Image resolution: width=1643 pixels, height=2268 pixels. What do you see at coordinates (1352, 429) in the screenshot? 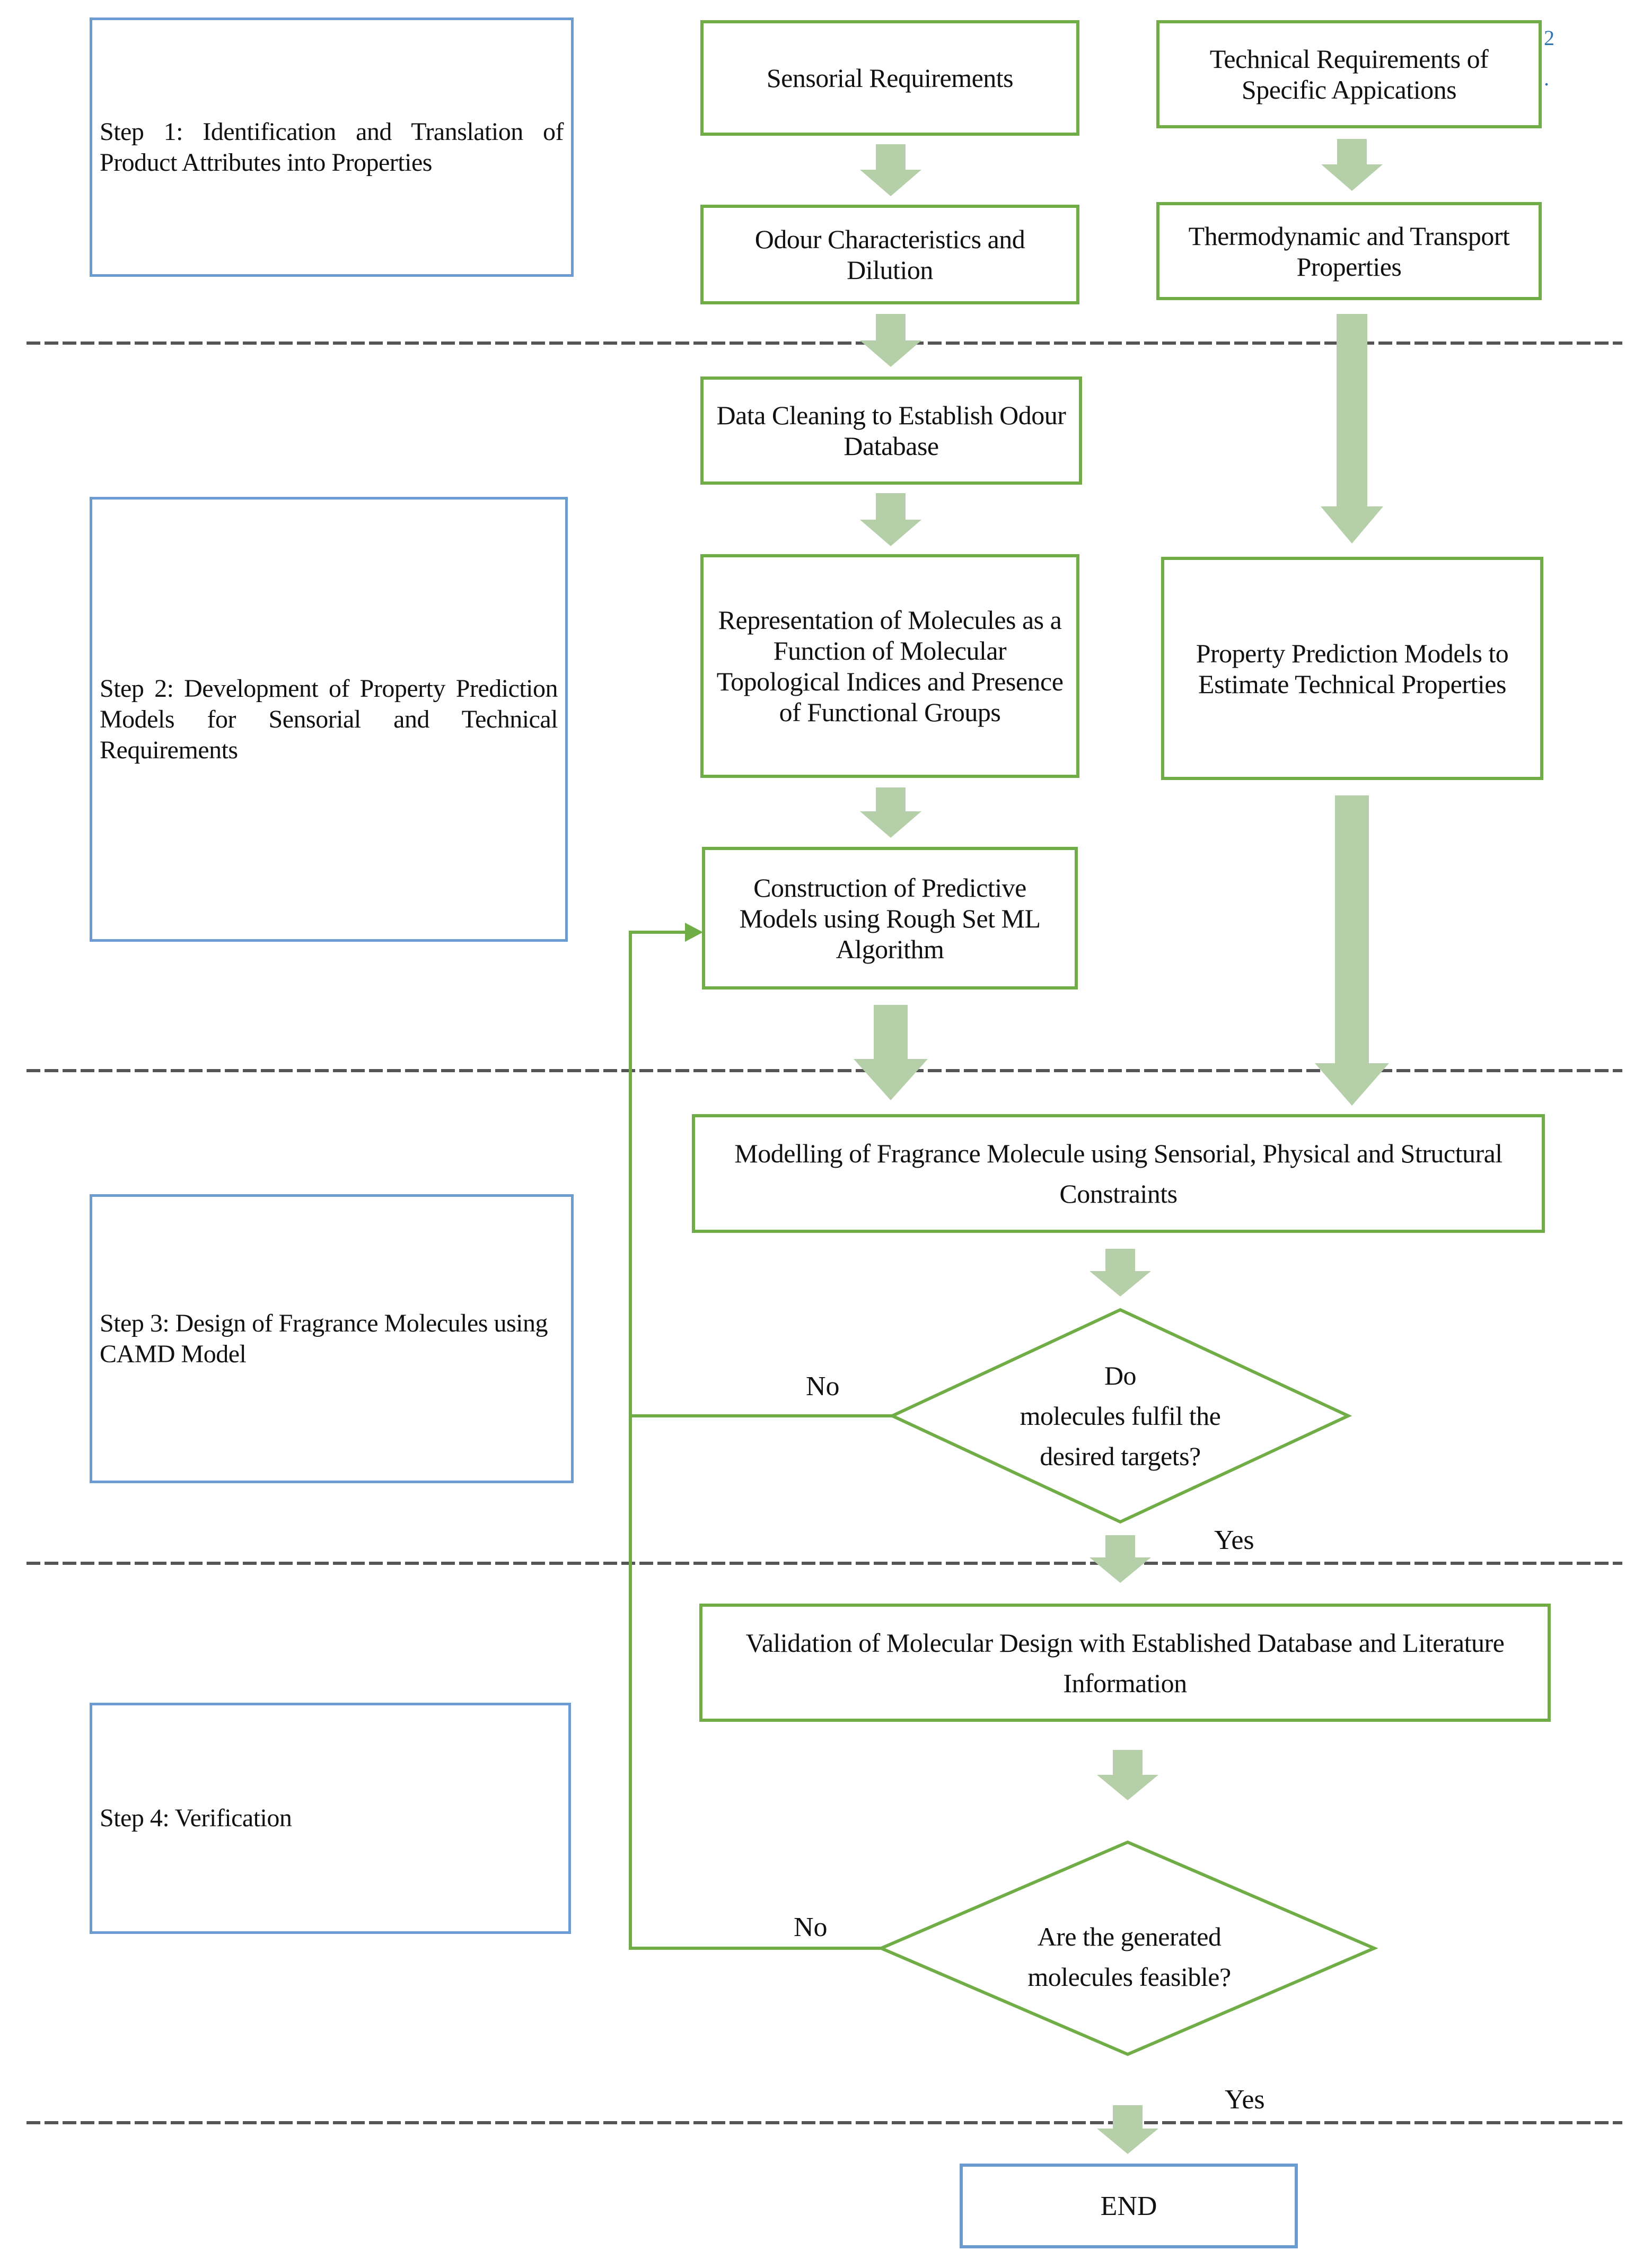
I see `arrow-thermo-to-propprediction-icon` at bounding box center [1352, 429].